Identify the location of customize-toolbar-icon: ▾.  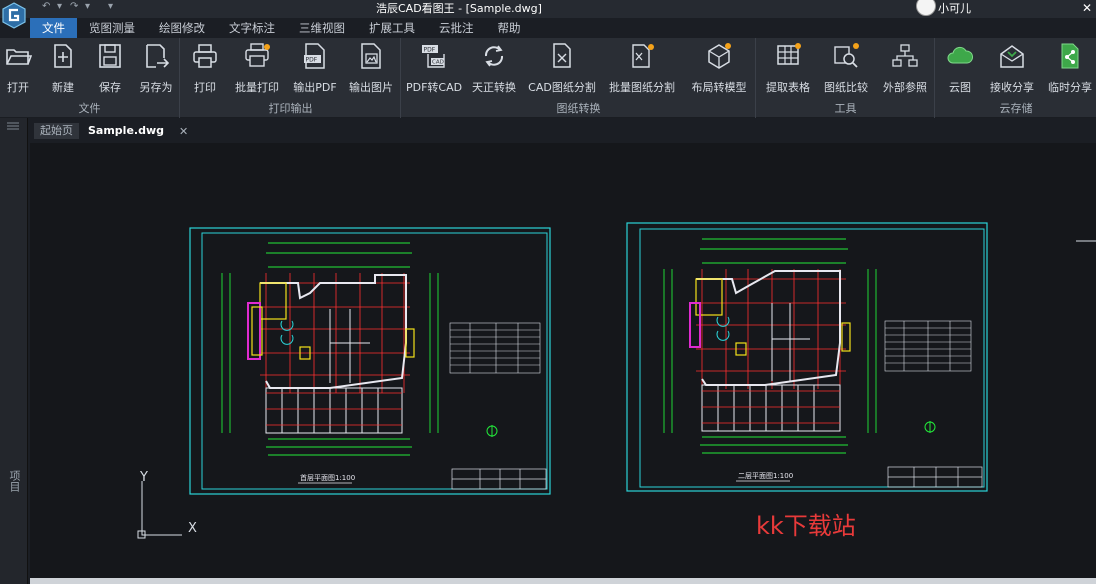
(110, 6).